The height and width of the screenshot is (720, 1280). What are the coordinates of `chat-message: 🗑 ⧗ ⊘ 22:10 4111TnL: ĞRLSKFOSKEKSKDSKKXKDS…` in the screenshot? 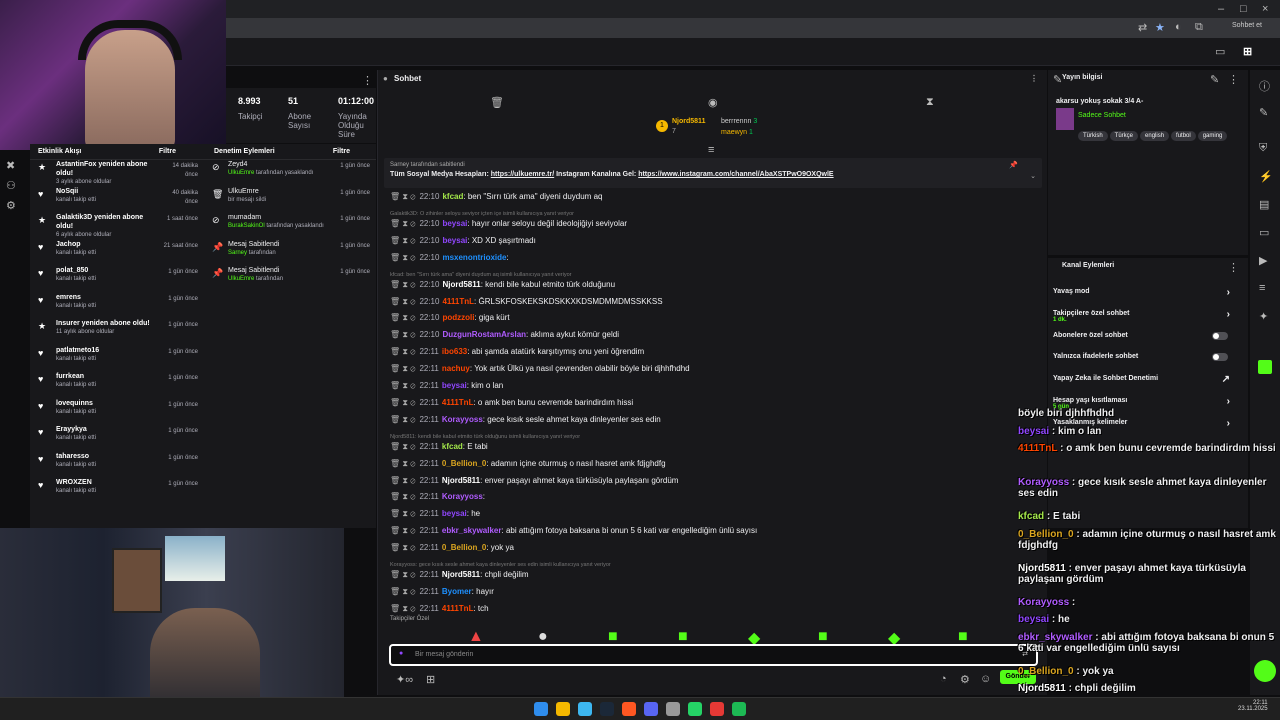 It's located at (715, 302).